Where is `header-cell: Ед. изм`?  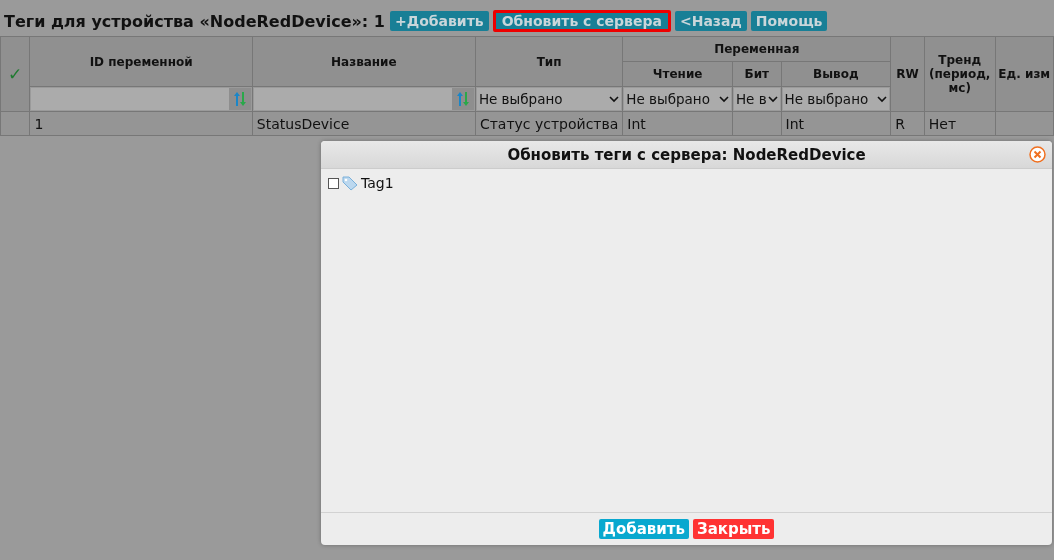
header-cell: Ед. изм is located at coordinates (1024, 74).